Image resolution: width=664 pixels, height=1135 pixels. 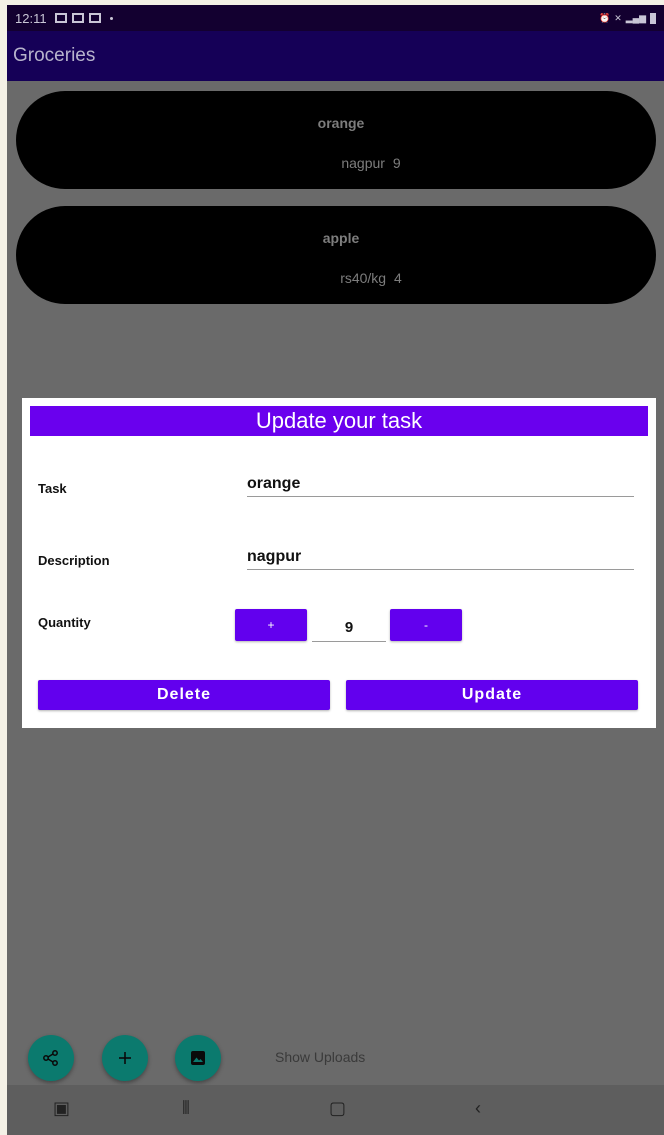 What do you see at coordinates (426, 625) in the screenshot?
I see `decrement-button: -` at bounding box center [426, 625].